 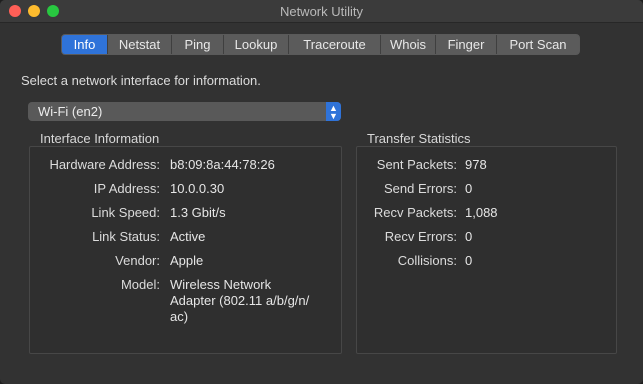 What do you see at coordinates (222, 164) in the screenshot?
I see `info-value: b8:09:8a:44:78:26` at bounding box center [222, 164].